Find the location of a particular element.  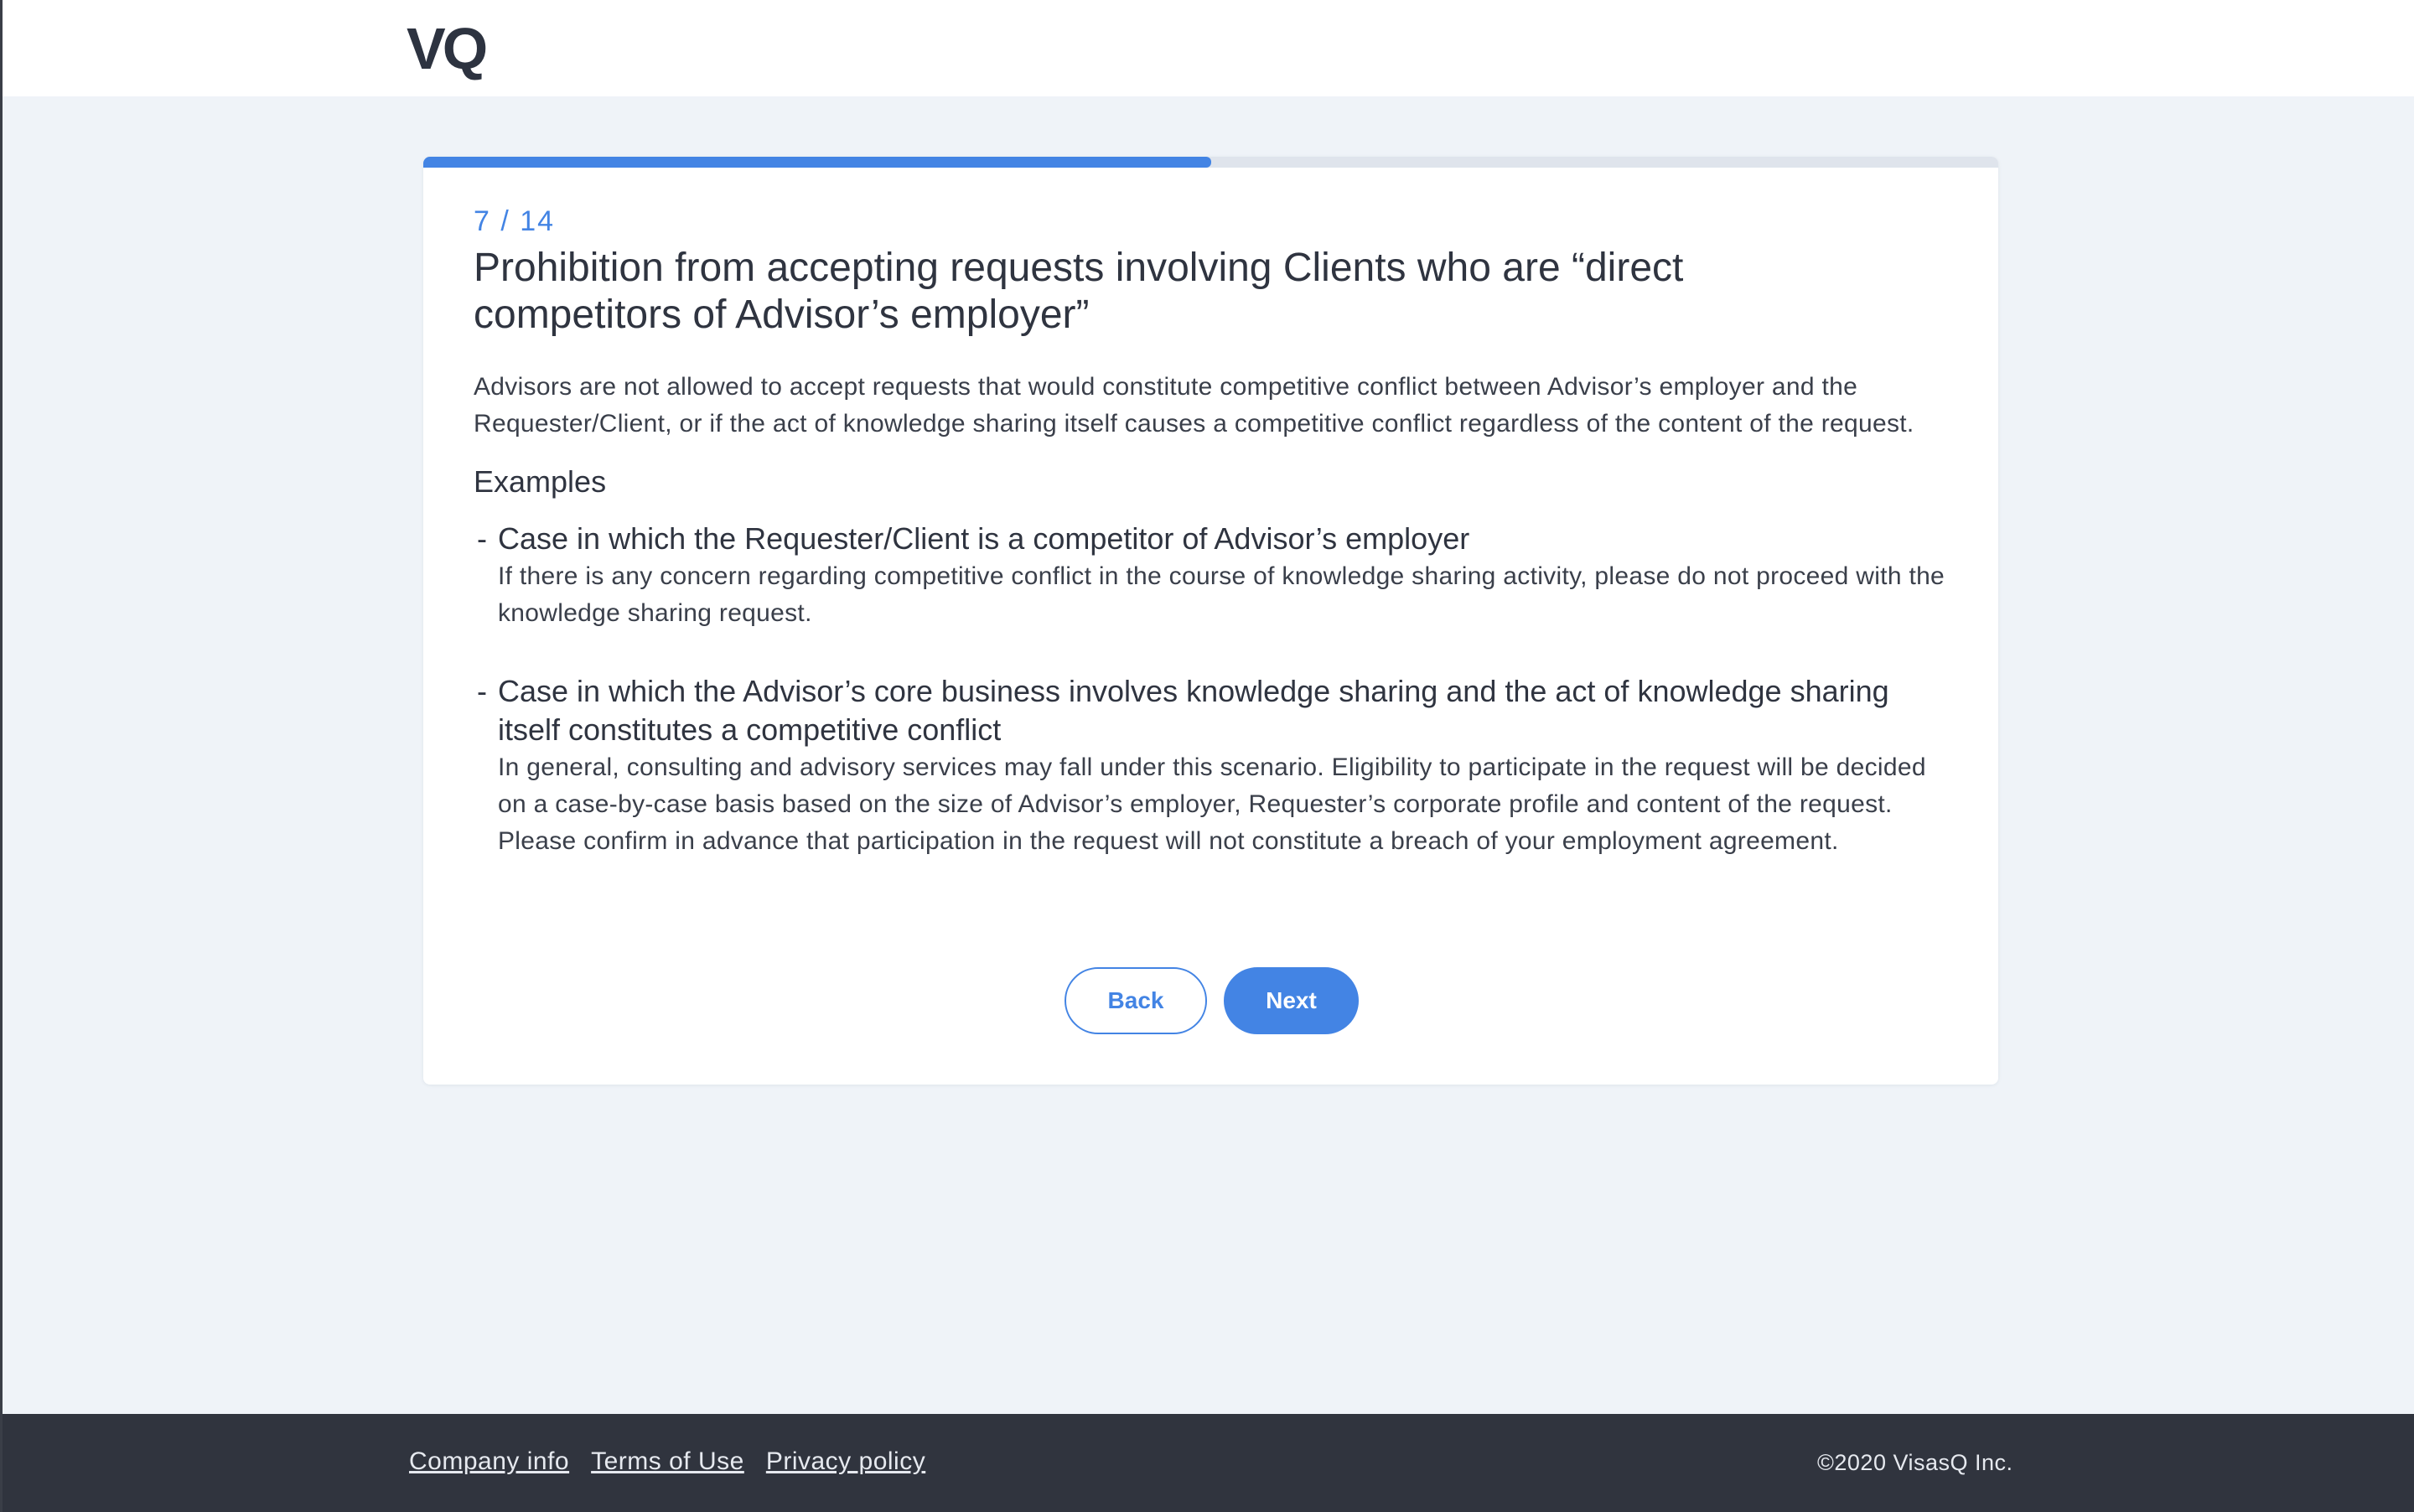

footer-links: Company info Terms of Use Privacy policy is located at coordinates (667, 1461).